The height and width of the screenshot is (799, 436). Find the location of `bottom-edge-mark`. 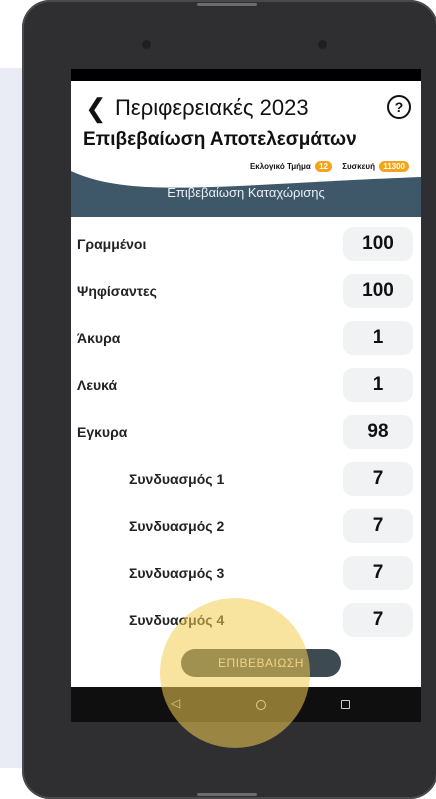

bottom-edge-mark is located at coordinates (227, 794).